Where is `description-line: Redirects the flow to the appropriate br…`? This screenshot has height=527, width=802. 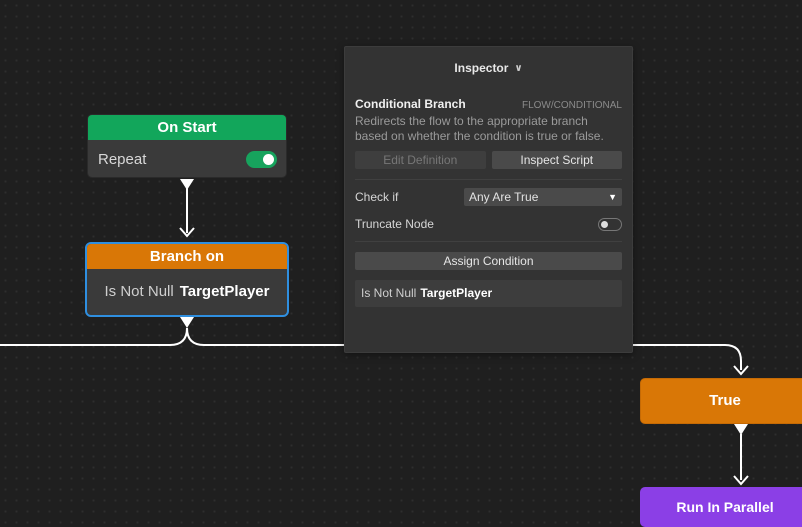
description-line: Redirects the flow to the appropriate br… is located at coordinates (471, 121).